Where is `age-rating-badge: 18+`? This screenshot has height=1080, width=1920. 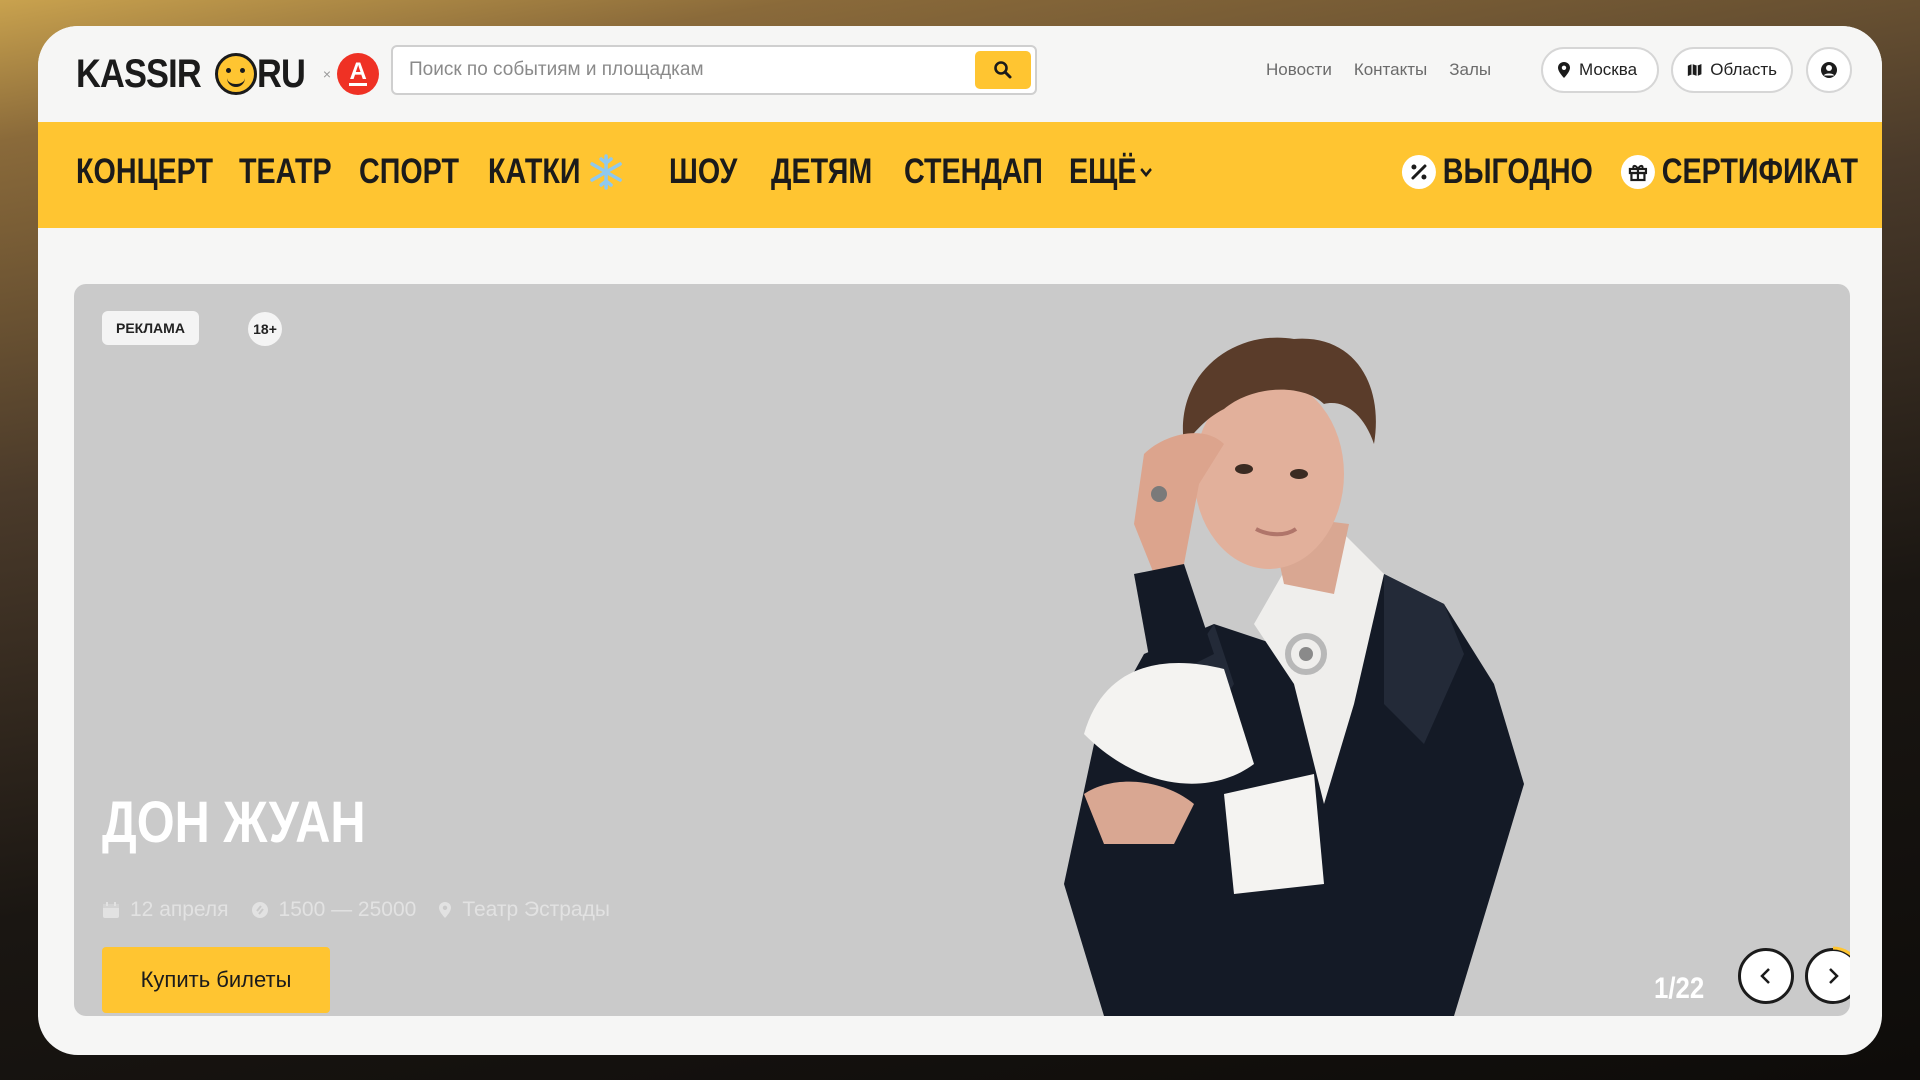
age-rating-badge: 18+ is located at coordinates (265, 329).